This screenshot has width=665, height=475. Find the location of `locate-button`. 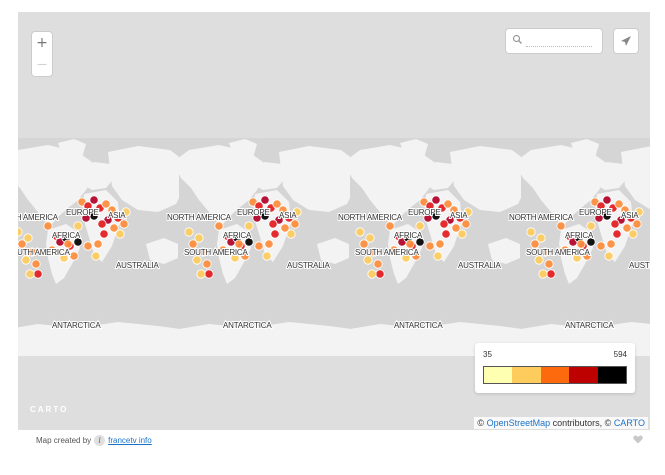

locate-button is located at coordinates (626, 41).